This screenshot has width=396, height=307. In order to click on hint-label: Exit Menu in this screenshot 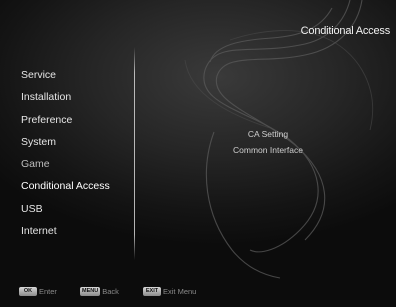, I will do `click(180, 291)`.